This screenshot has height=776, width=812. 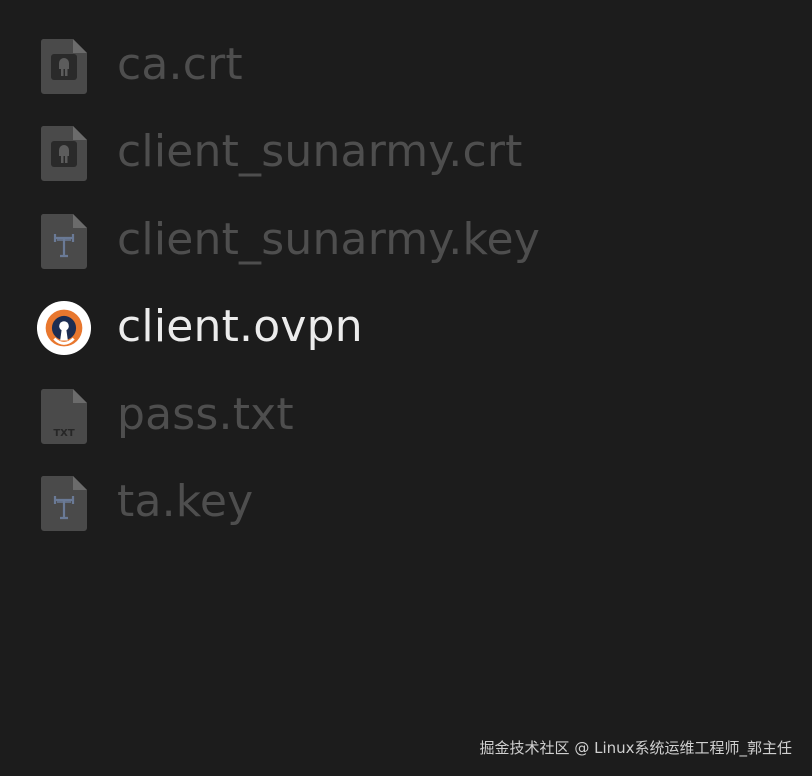 What do you see at coordinates (406, 329) in the screenshot?
I see `file-item-client-ovpn: client.ovpn` at bounding box center [406, 329].